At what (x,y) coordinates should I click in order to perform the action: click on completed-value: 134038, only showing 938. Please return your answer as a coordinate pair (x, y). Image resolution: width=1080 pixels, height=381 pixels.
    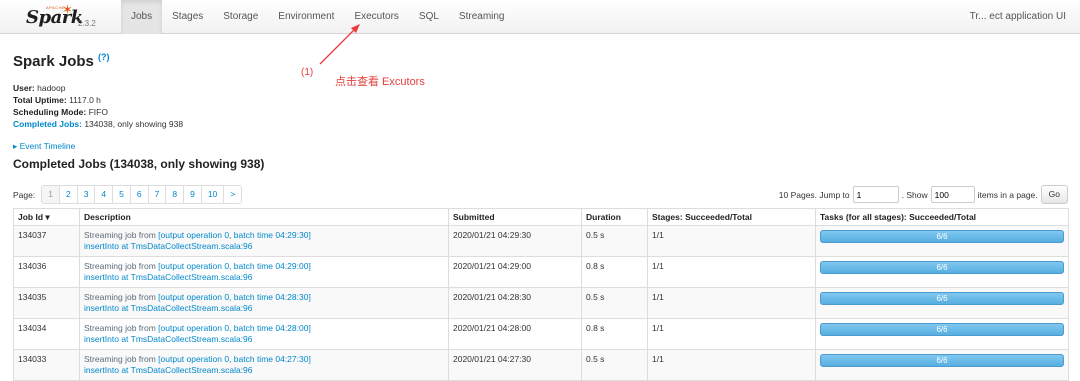
    Looking at the image, I should click on (134, 124).